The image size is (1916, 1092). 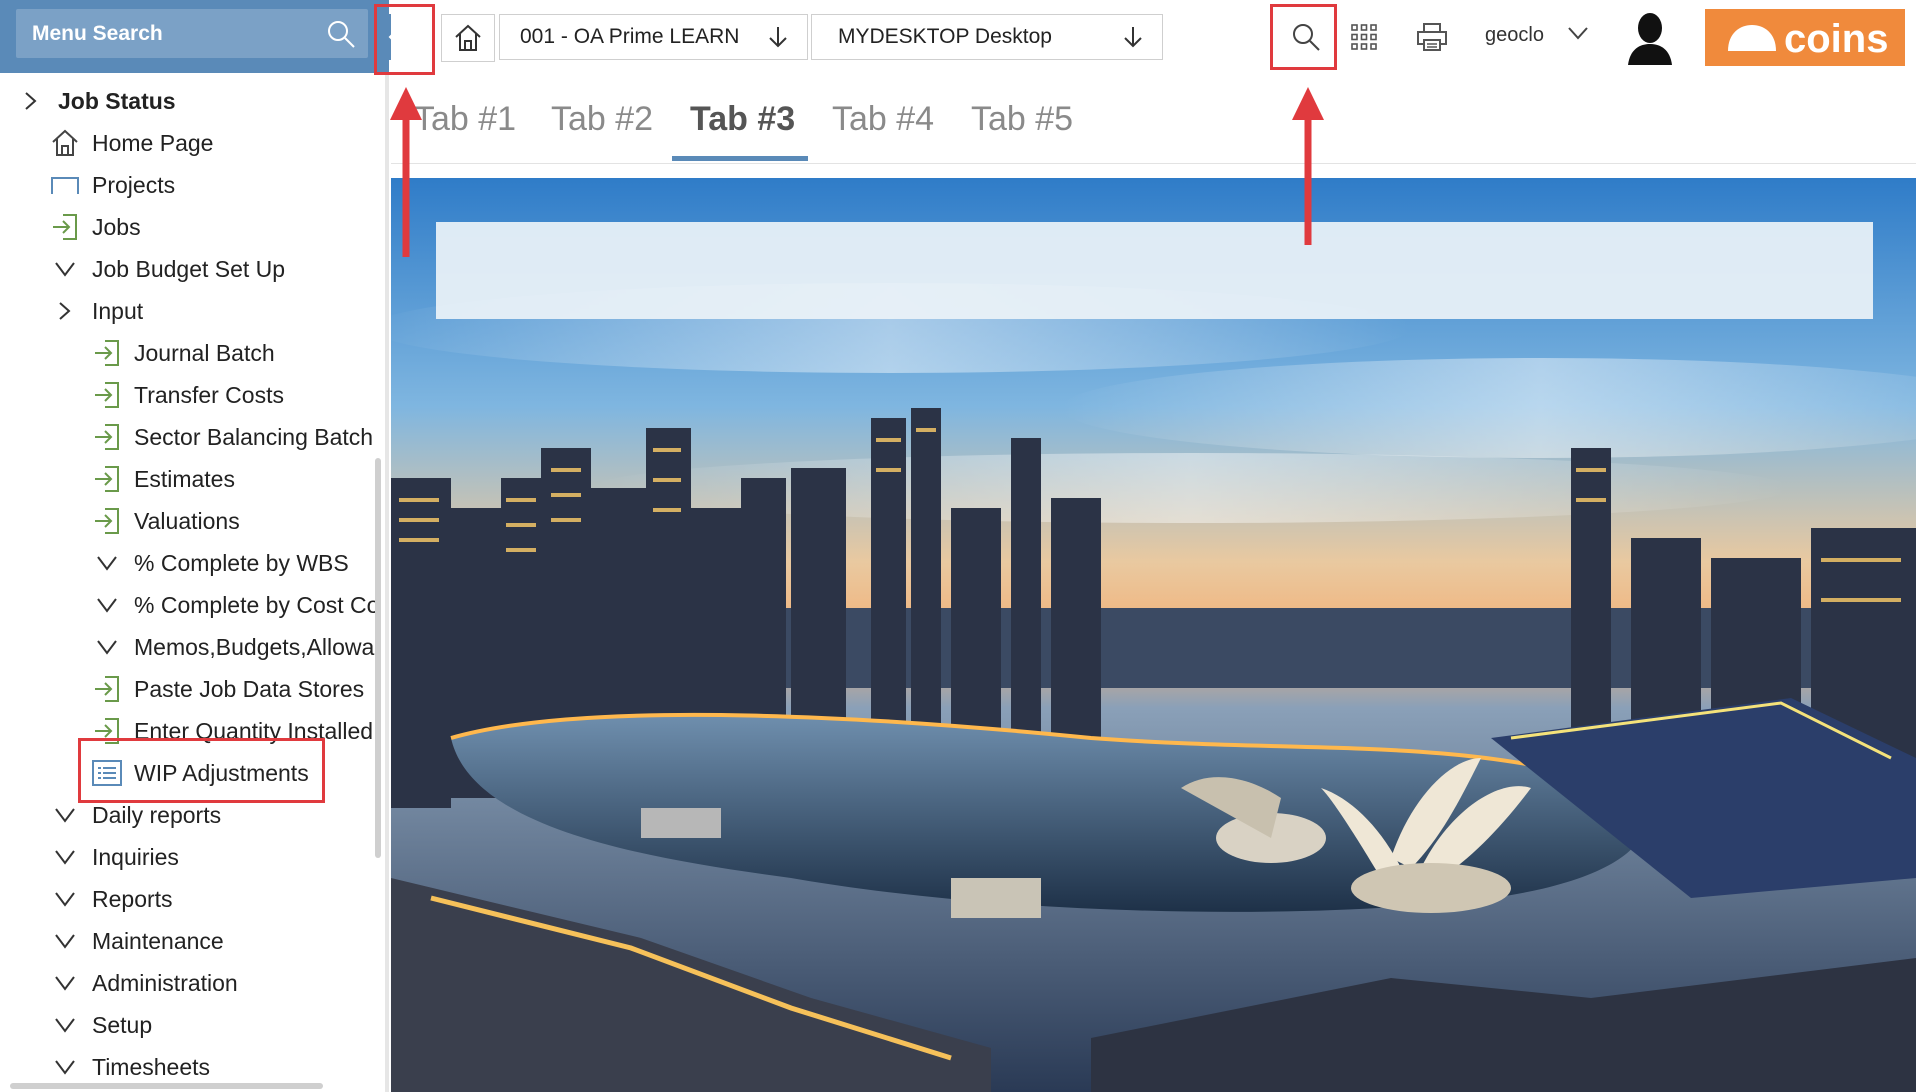 I want to click on coins-logo: coins, so click(x=1805, y=37).